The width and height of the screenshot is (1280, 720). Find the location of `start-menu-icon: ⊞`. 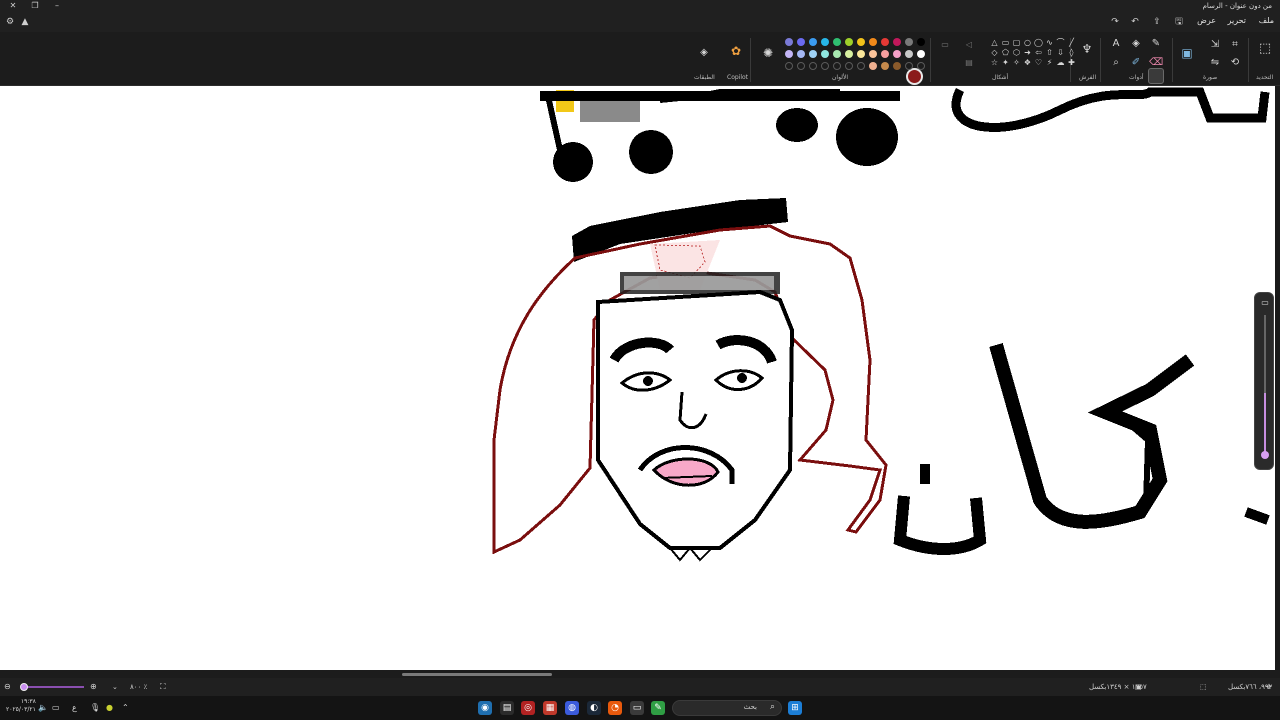

start-menu-icon: ⊞ is located at coordinates (795, 708).